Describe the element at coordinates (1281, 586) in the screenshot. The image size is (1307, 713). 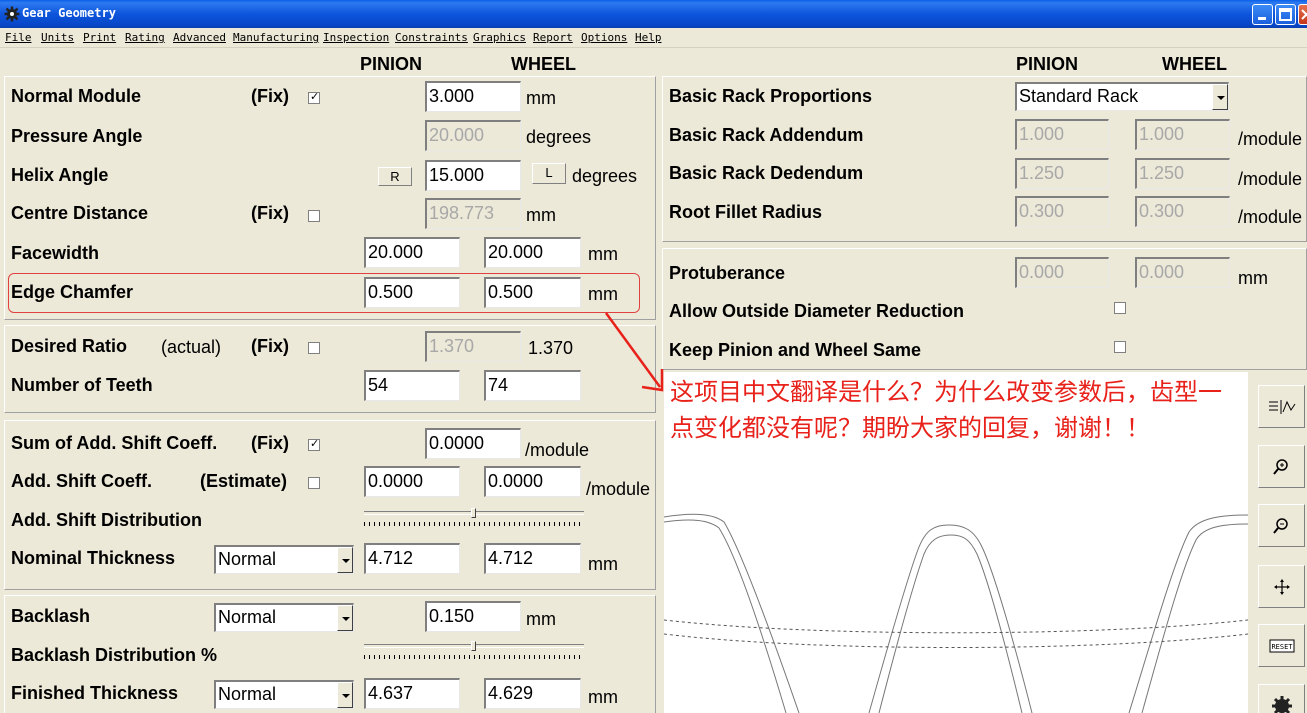
I see `pan-button` at that location.